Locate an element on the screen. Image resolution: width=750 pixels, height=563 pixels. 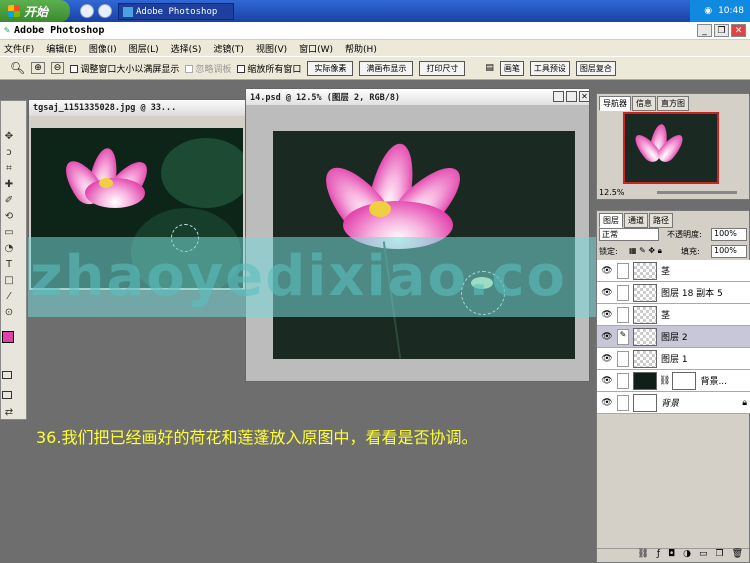
layer-name: 背景 is located at coordinates (670, 404).